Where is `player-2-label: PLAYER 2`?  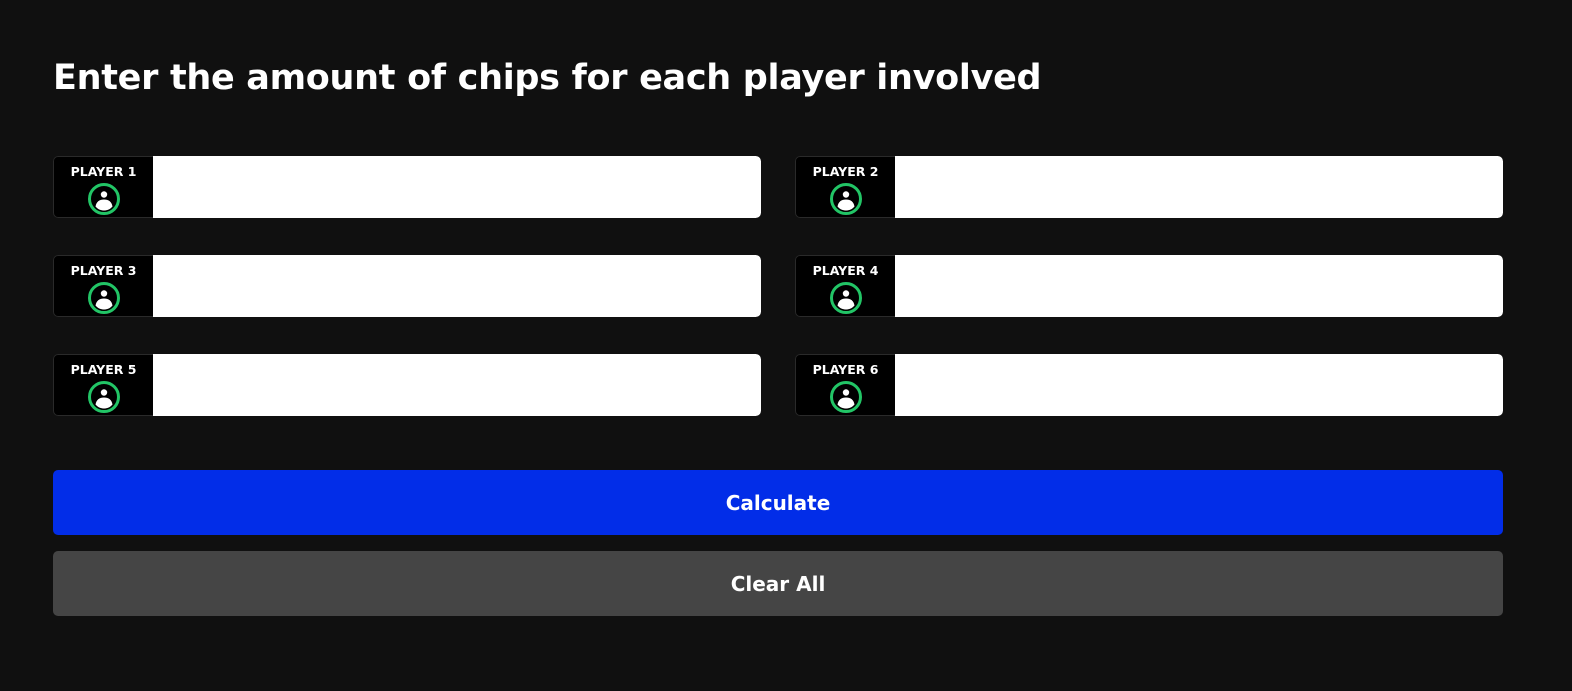 player-2-label: PLAYER 2 is located at coordinates (845, 171).